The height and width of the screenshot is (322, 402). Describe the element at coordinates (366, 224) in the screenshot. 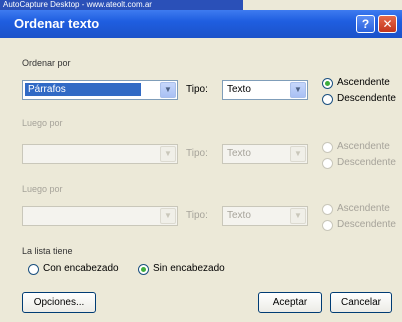

I see `then-by-descending-label-2: Descendente` at that location.